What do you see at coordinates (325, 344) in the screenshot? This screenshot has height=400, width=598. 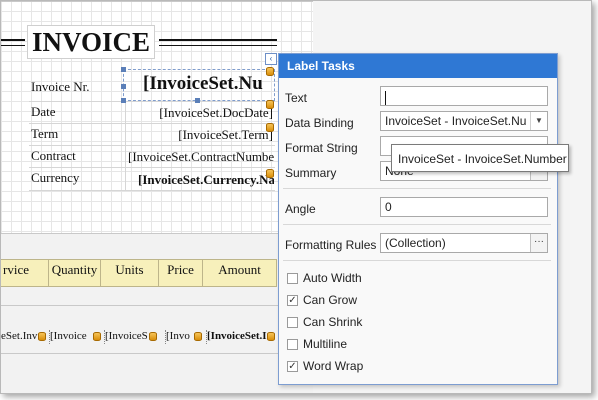 I see `multiline-label: Multiline` at bounding box center [325, 344].